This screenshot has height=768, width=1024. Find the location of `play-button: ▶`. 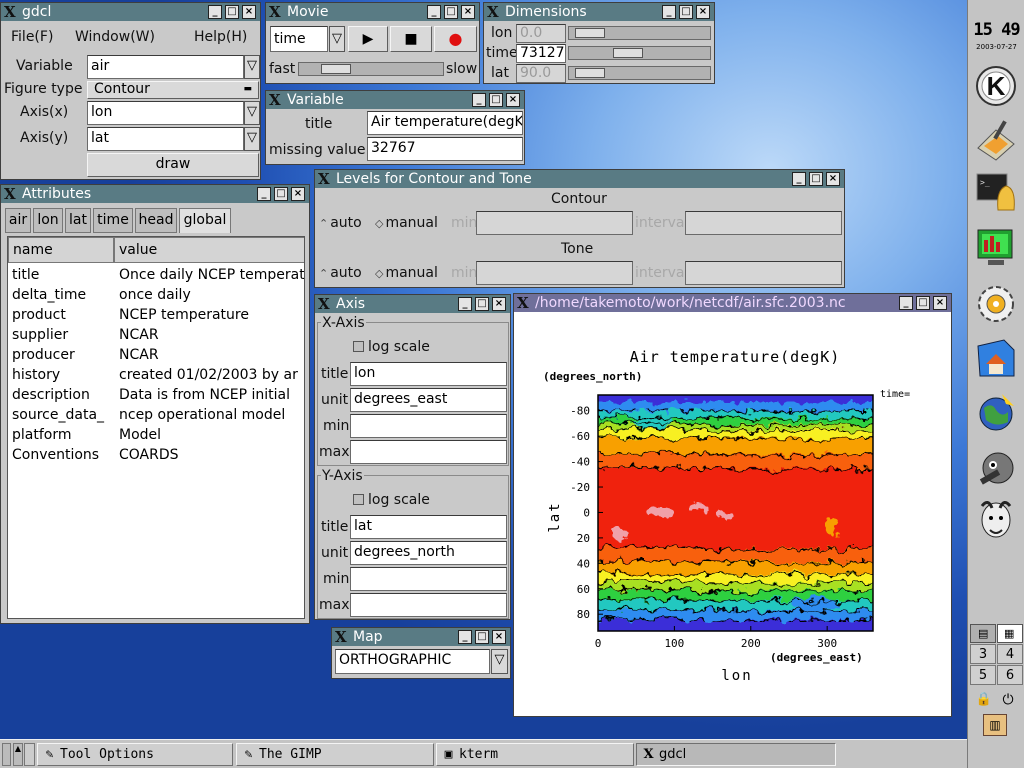

play-button: ▶ is located at coordinates (368, 39).